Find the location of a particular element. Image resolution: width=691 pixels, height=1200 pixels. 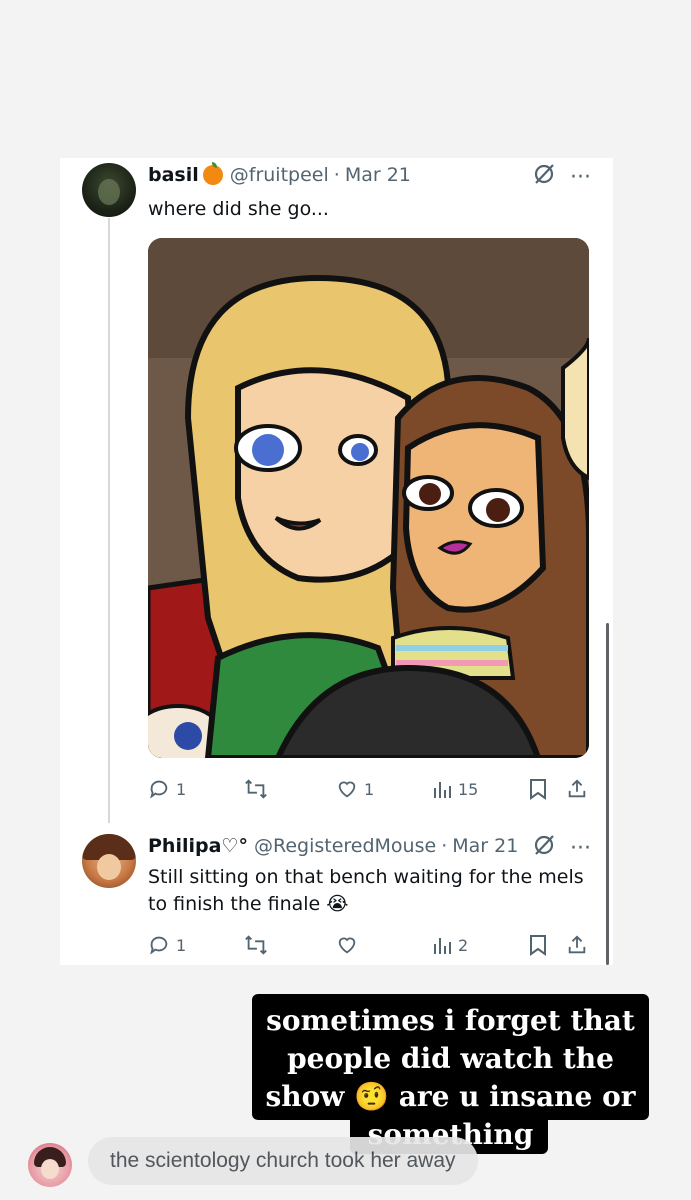

like-count: 1 is located at coordinates (369, 789).